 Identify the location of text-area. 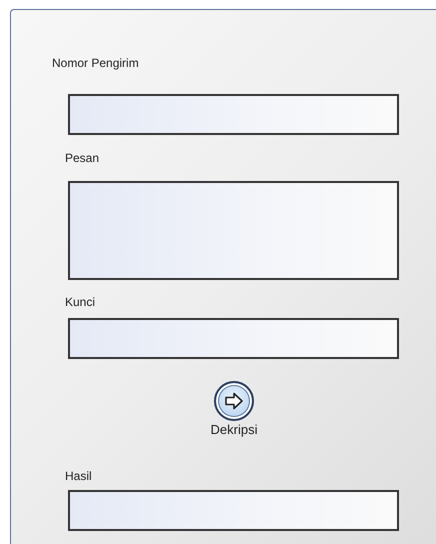
(233, 230).